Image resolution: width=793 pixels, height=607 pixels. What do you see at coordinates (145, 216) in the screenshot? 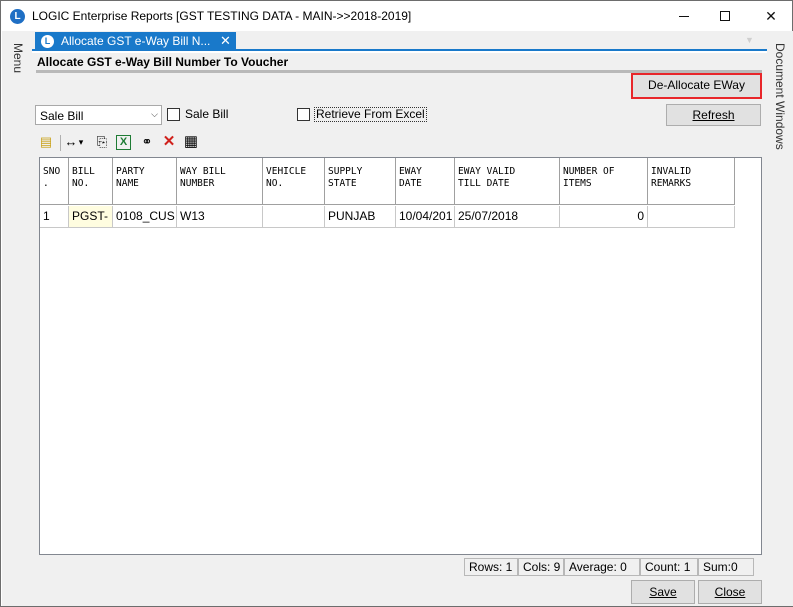
I see `table-cell: 0108_CUS` at bounding box center [145, 216].